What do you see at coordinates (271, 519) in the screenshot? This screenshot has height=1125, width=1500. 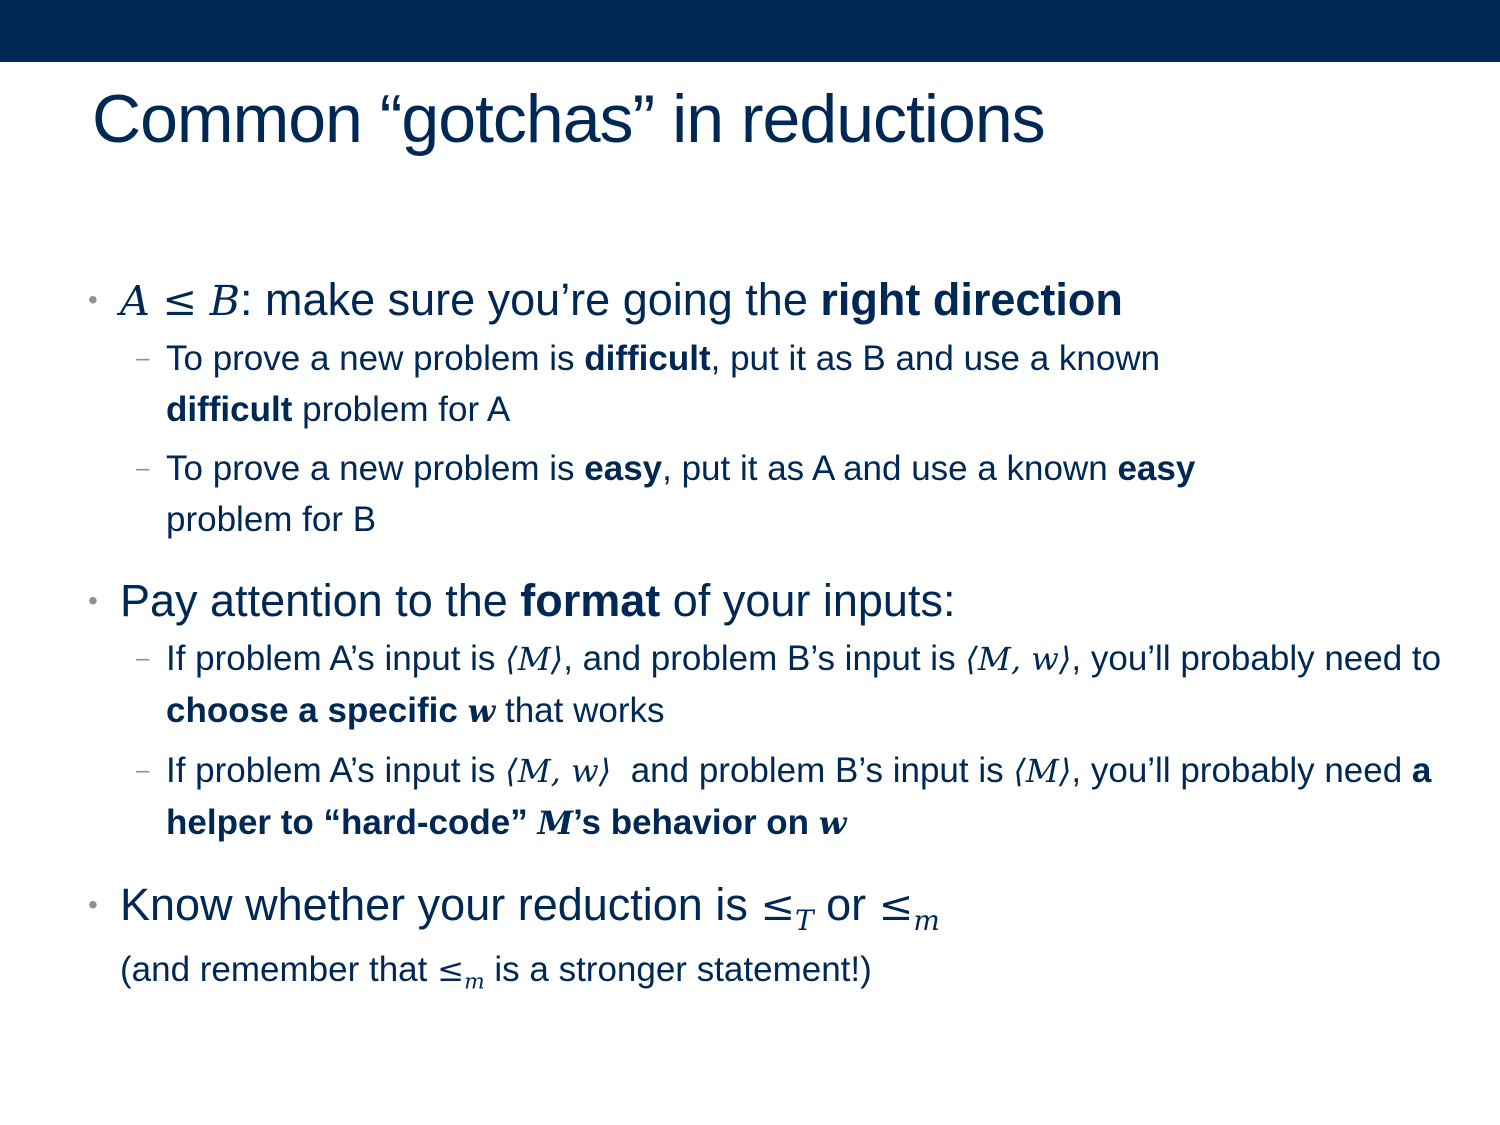 I see `text-span: problem for B` at bounding box center [271, 519].